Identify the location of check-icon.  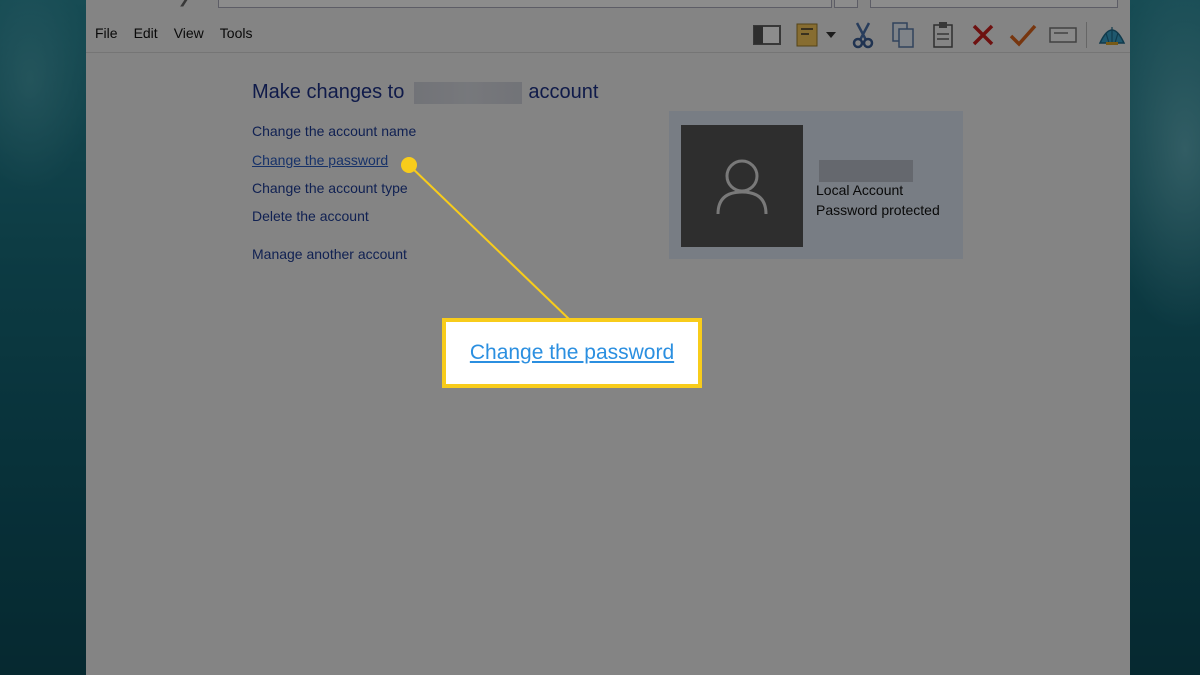
(1023, 35).